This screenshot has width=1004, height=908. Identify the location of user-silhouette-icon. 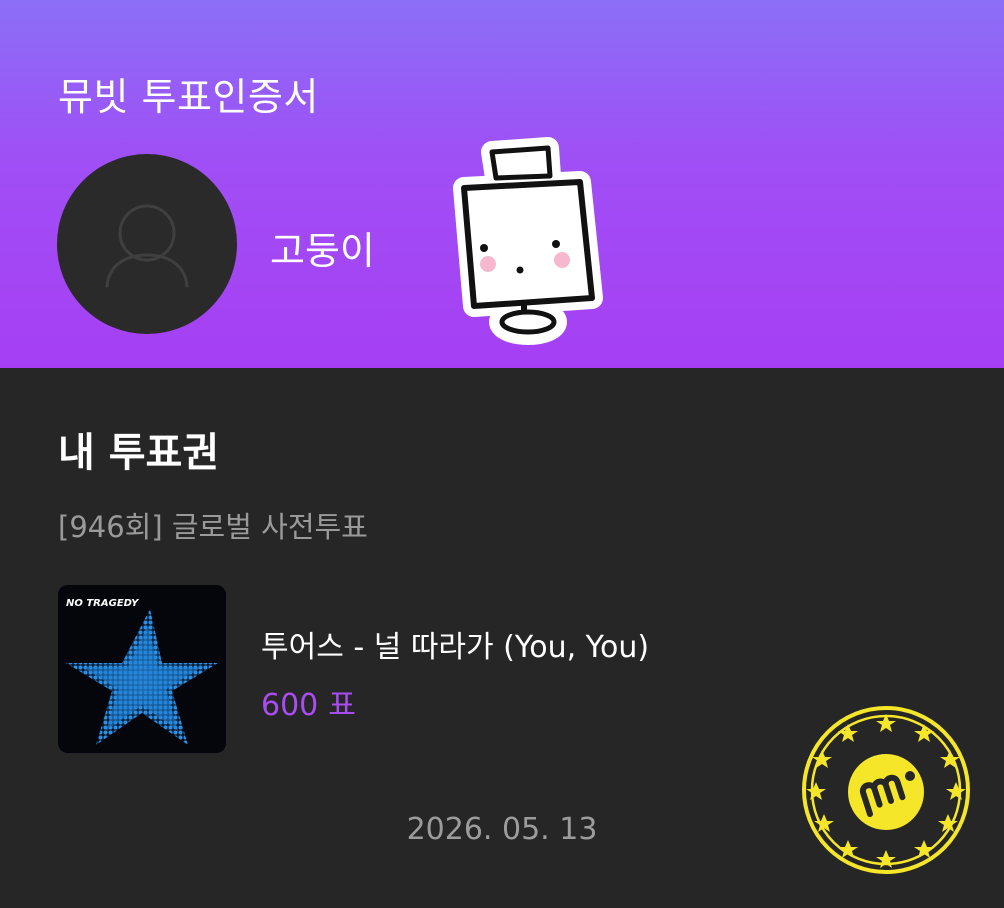
(147, 246).